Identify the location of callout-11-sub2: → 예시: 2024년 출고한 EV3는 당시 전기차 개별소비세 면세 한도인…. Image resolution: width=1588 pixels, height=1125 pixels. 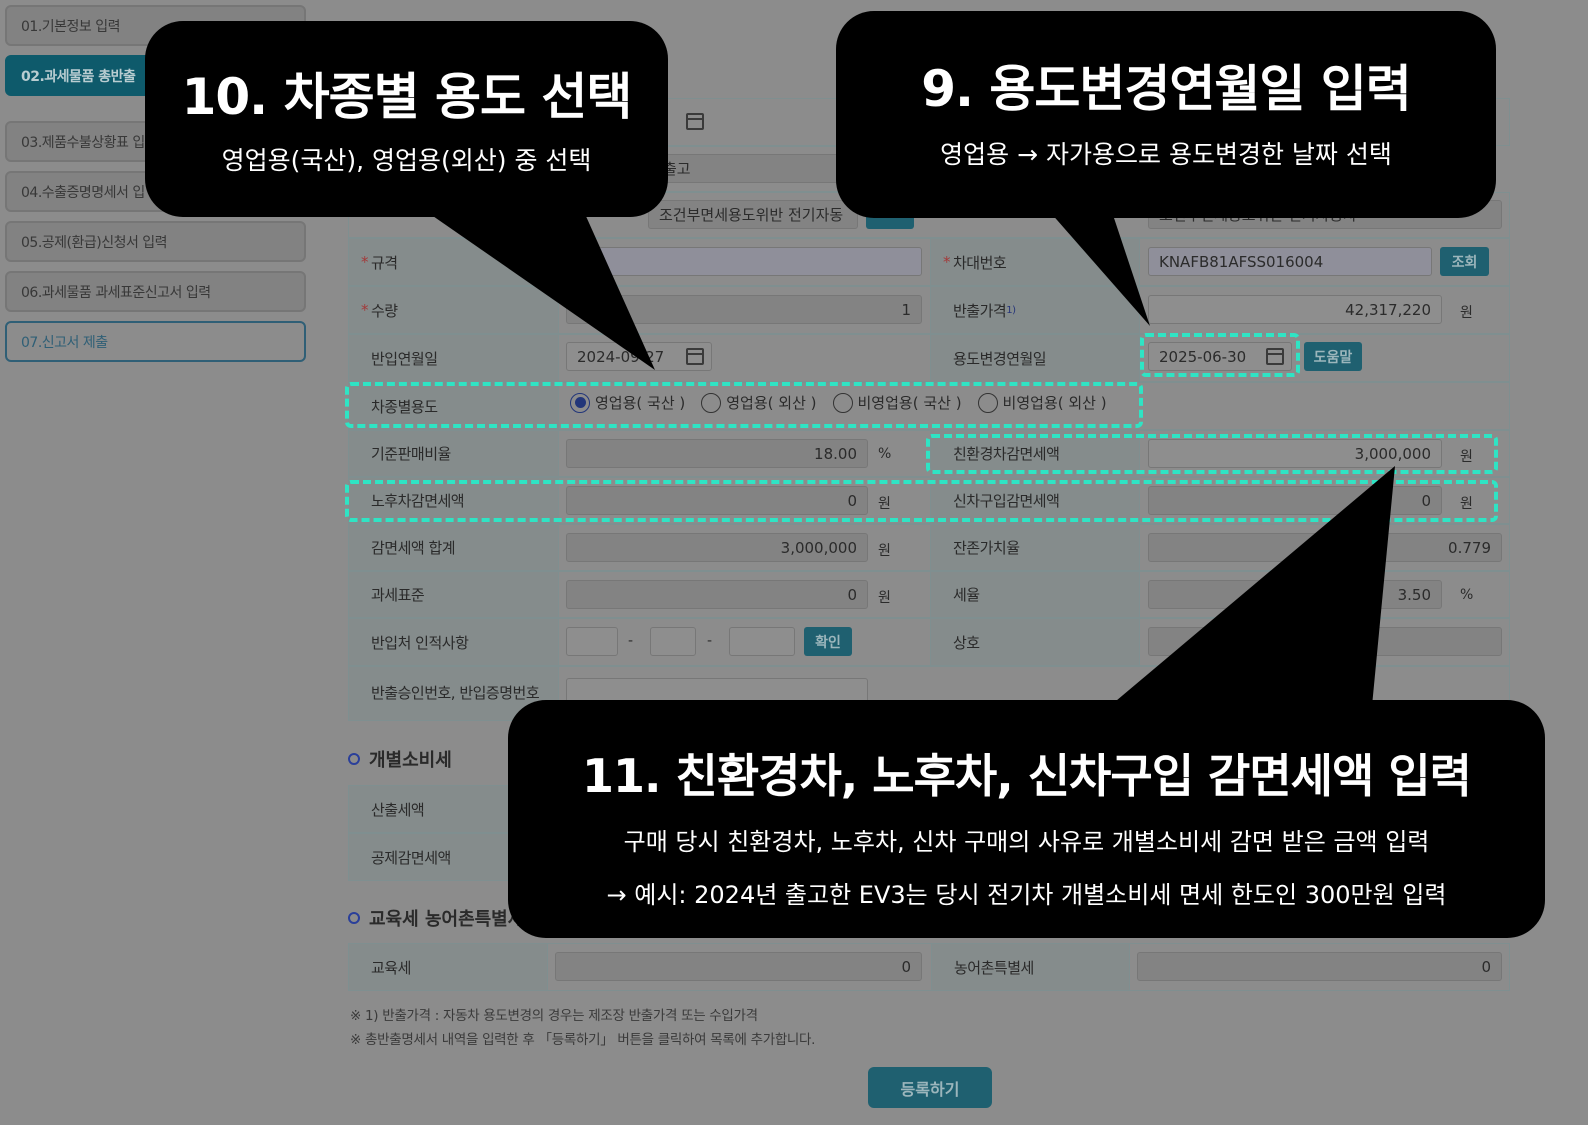
(1026, 895).